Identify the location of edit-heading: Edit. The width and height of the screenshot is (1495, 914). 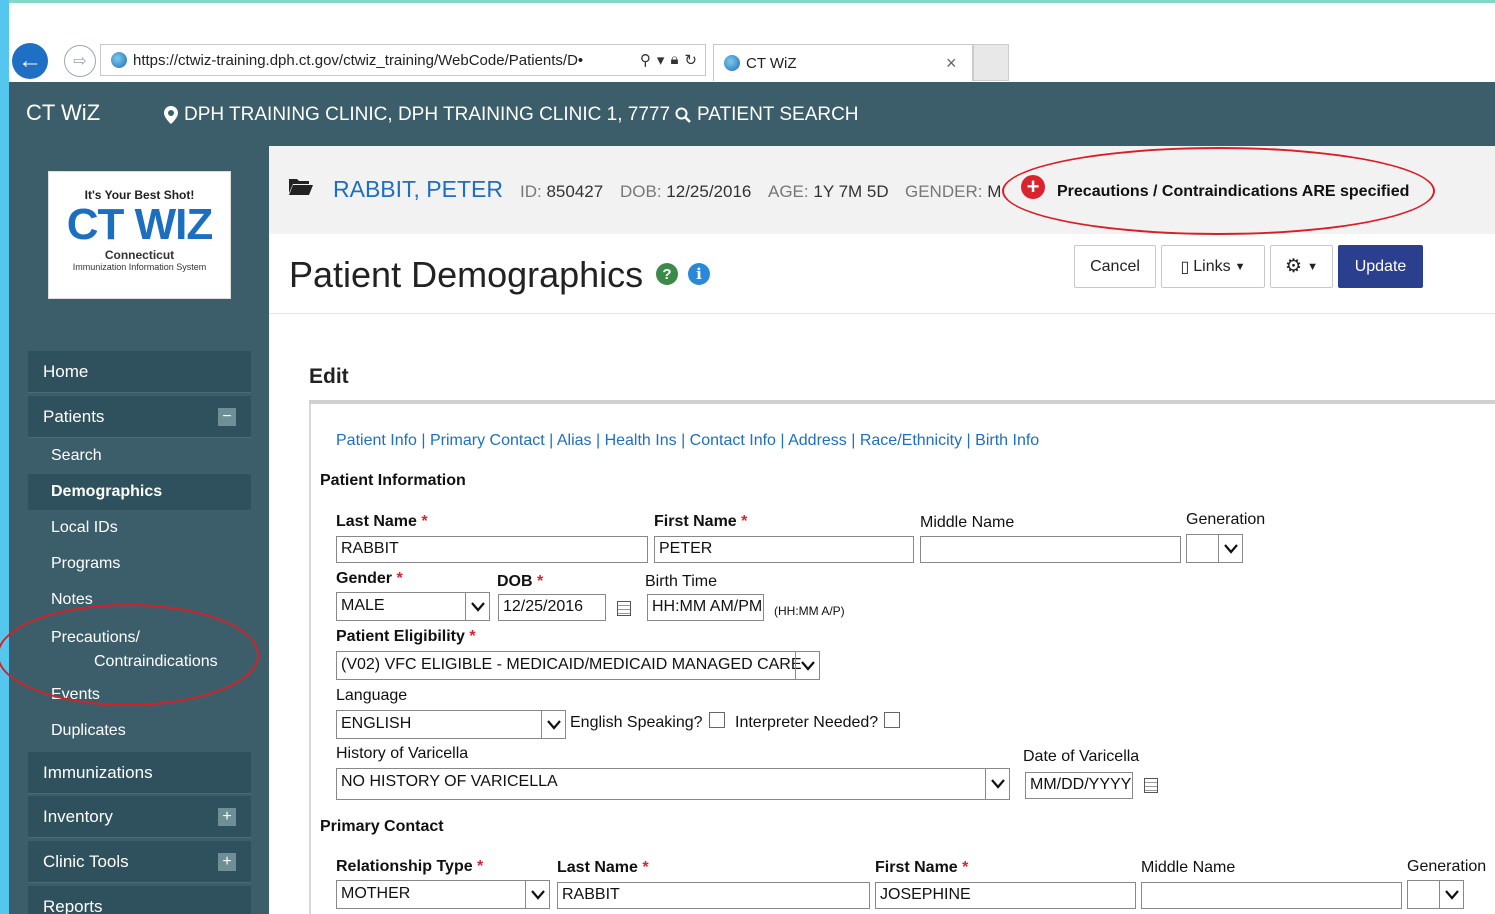
(329, 376).